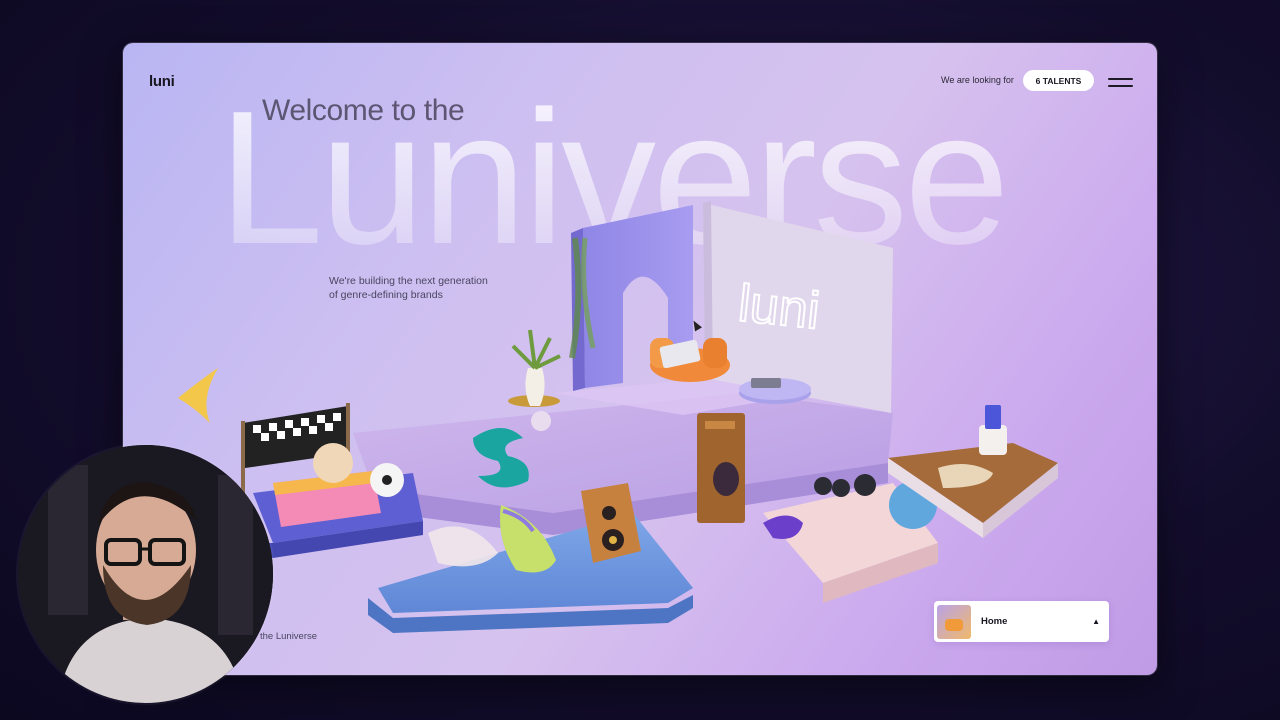 This screenshot has width=1280, height=720. Describe the element at coordinates (690, 360) in the screenshot. I see `armchair` at that location.